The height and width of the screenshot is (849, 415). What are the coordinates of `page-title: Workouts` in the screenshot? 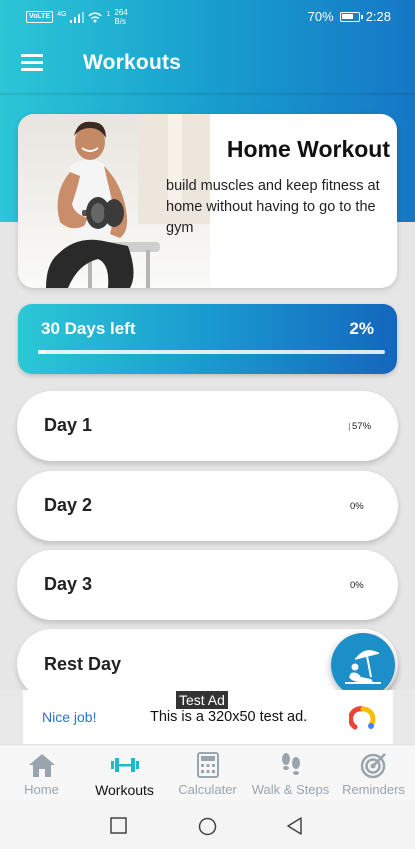 It's located at (132, 62).